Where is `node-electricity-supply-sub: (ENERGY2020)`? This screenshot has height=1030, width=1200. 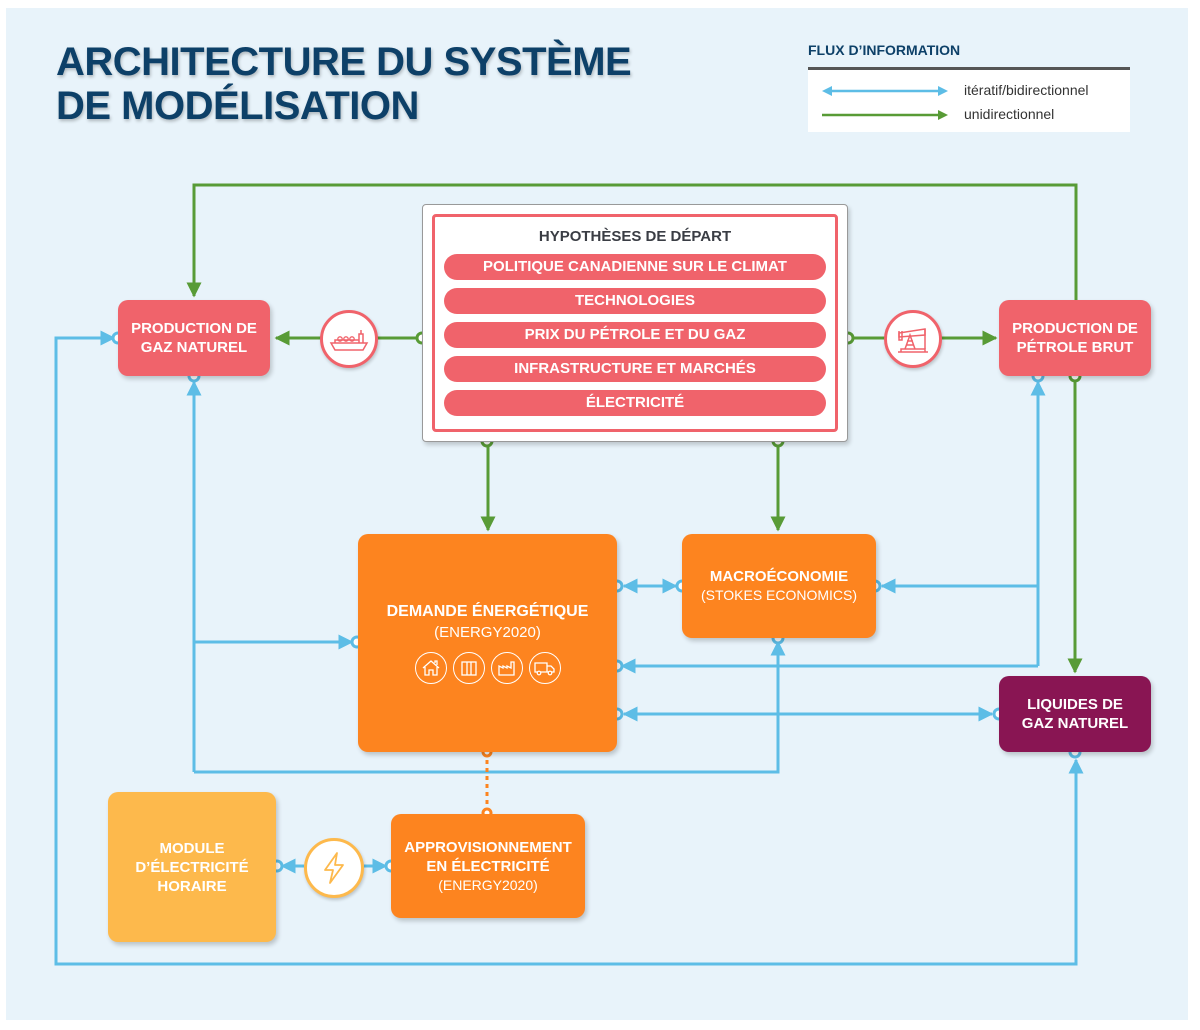 node-electricity-supply-sub: (ENERGY2020) is located at coordinates (488, 884).